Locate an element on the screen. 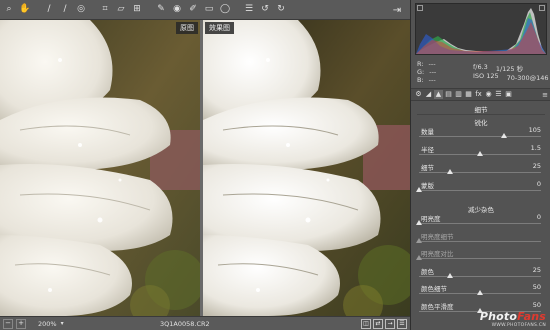 This screenshot has width=550, height=330. zoom-in-button: + is located at coordinates (21, 323).